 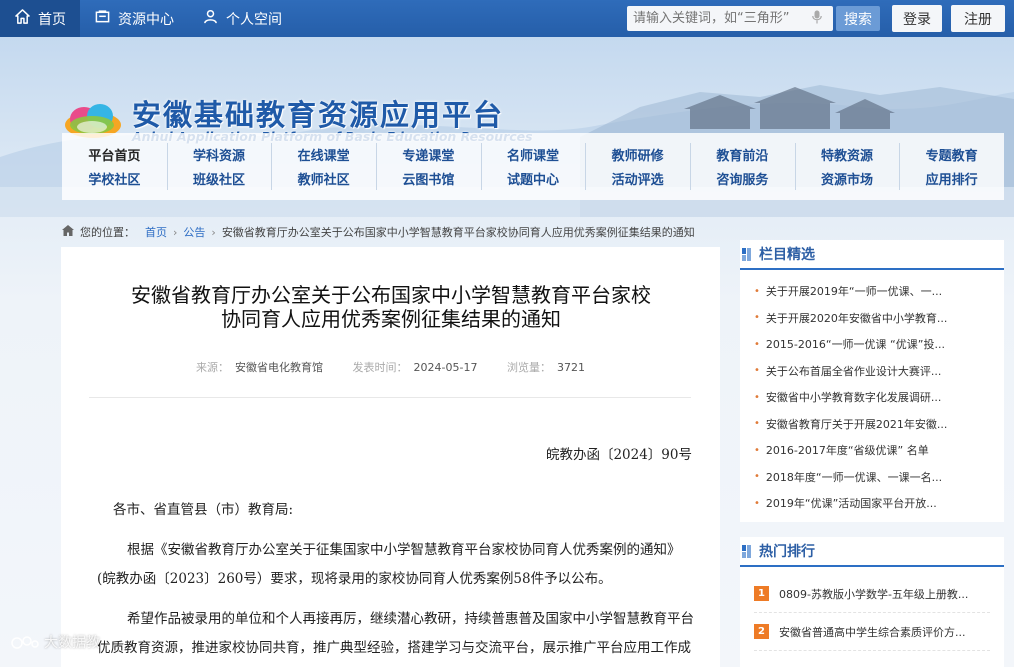 What do you see at coordinates (761, 593) in the screenshot?
I see `rank-badge: 1` at bounding box center [761, 593].